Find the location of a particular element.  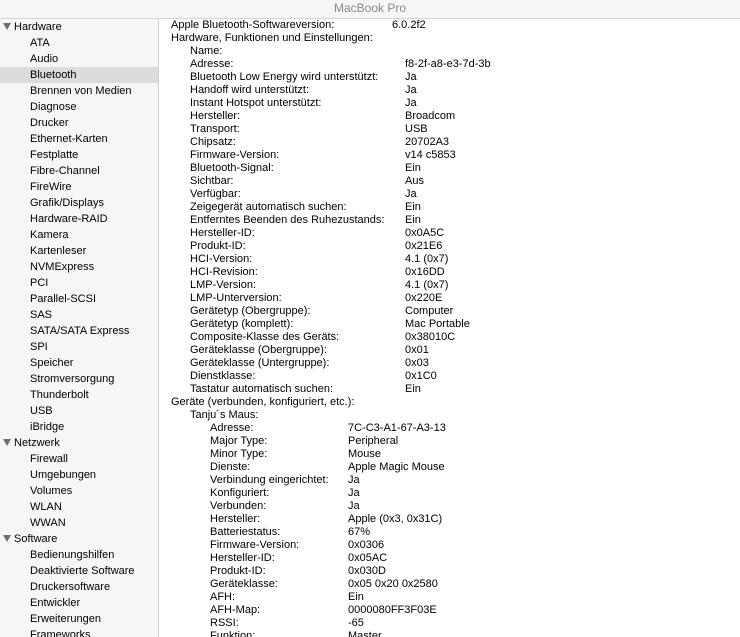

info-key: LMP-Version: is located at coordinates (223, 285).